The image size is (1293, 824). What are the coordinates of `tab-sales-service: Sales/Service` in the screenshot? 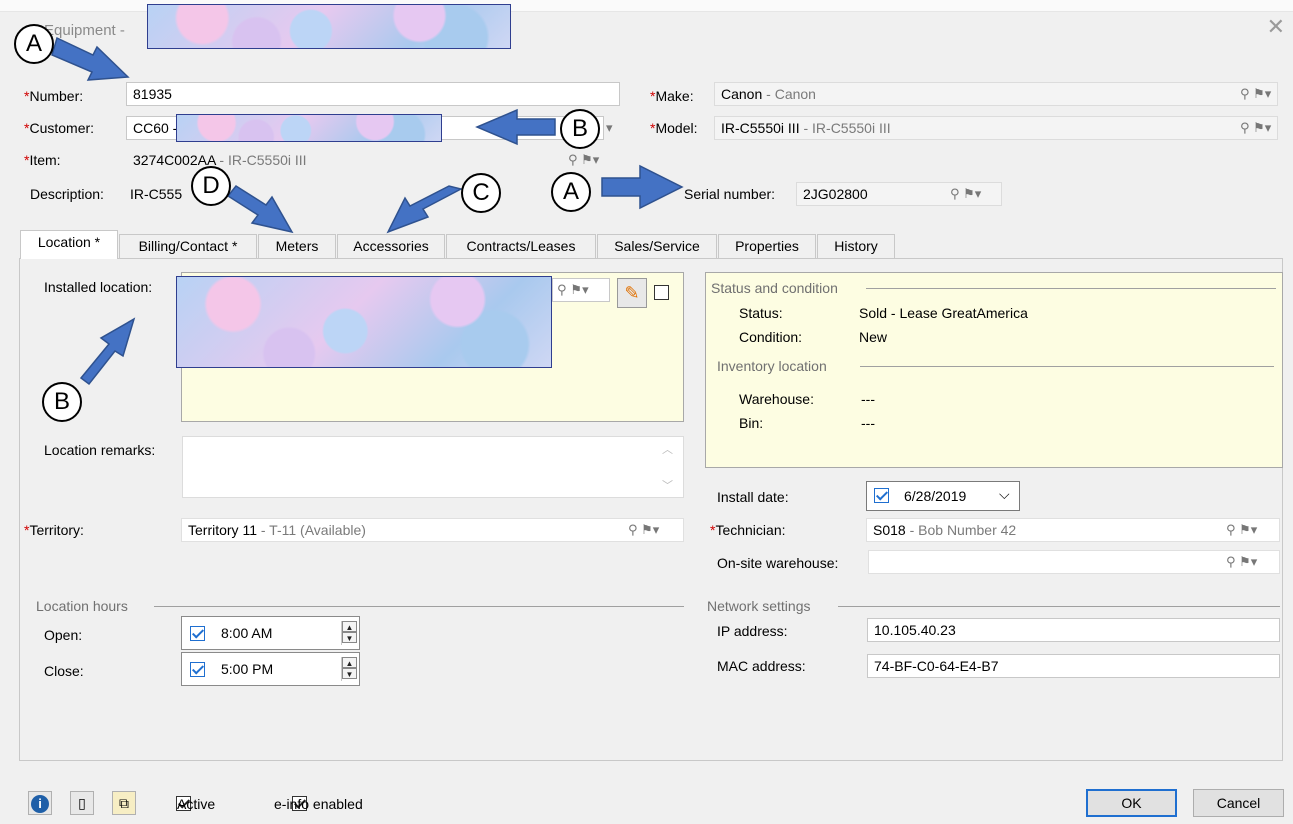 It's located at (657, 246).